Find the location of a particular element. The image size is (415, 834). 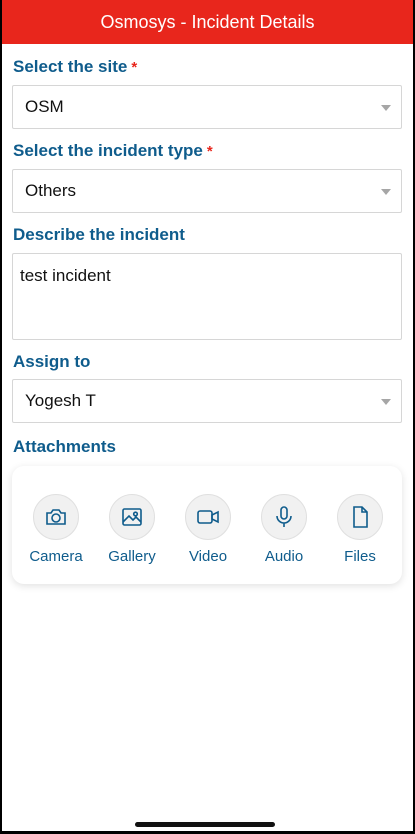

attachments-label-text: Attachments is located at coordinates (64, 446).